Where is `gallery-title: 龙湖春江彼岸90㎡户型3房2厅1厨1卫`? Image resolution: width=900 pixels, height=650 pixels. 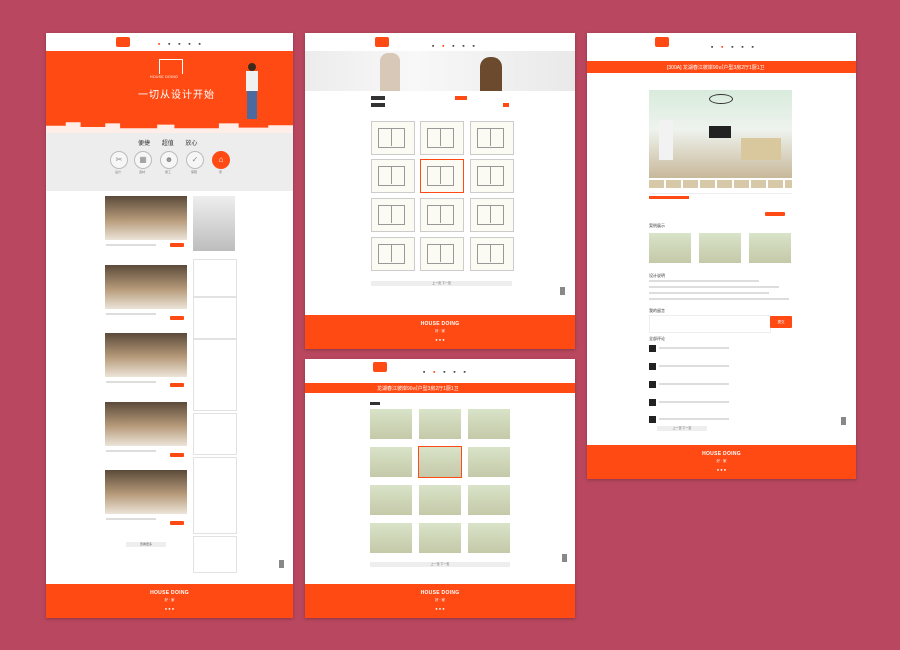
gallery-title: 龙湖春江彼岸90㎡户型3房2厅1厨1卫 is located at coordinates (418, 389).